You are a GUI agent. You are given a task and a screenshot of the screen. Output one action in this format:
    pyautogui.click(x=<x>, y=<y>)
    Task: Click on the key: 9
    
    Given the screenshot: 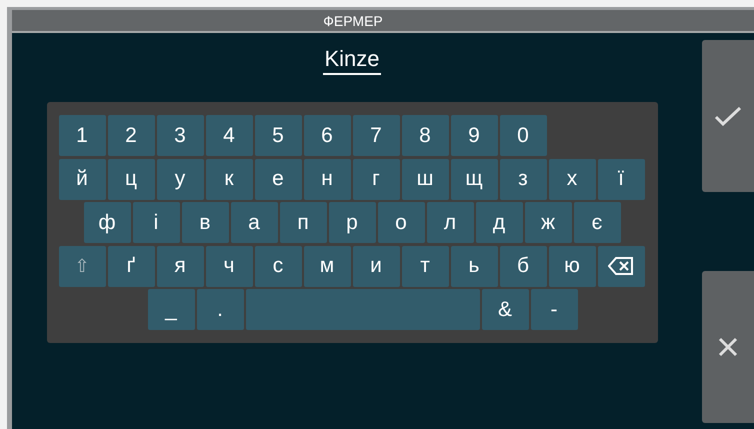 What is the action you would take?
    pyautogui.click(x=474, y=135)
    